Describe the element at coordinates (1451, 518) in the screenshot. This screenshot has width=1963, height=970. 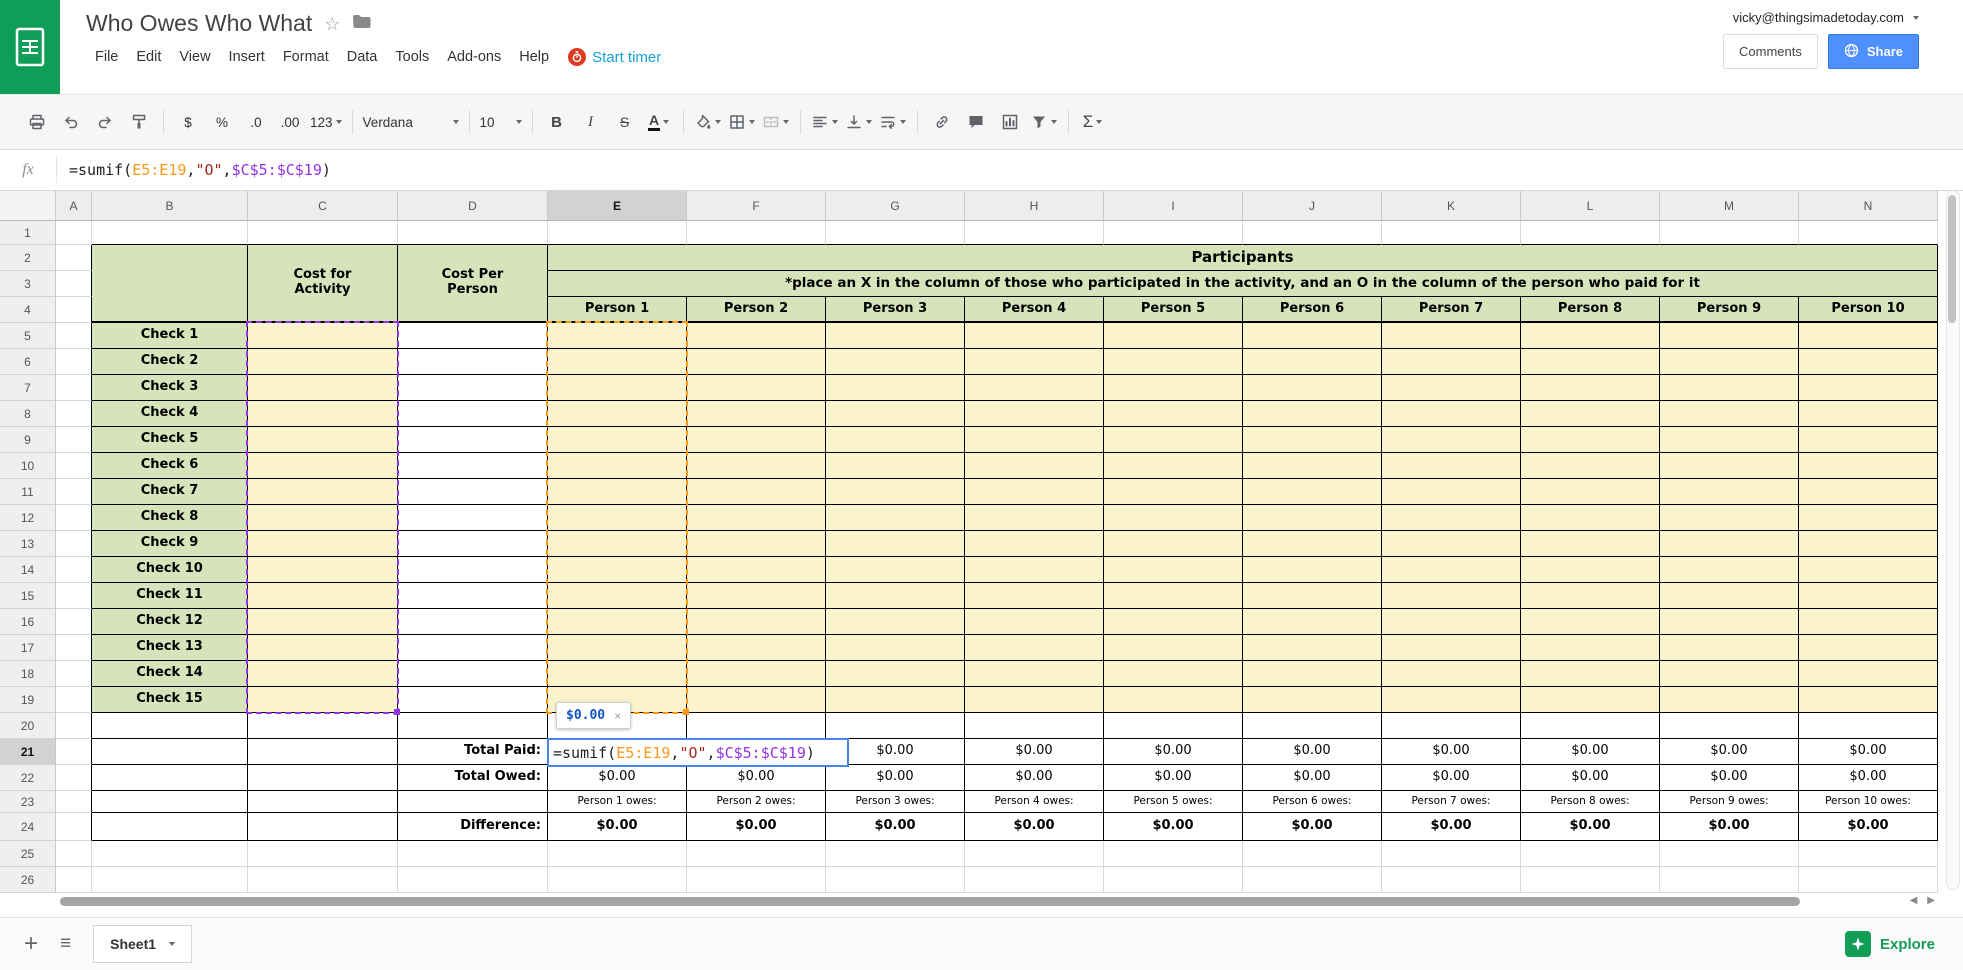
I see `grid-cell-K12` at that location.